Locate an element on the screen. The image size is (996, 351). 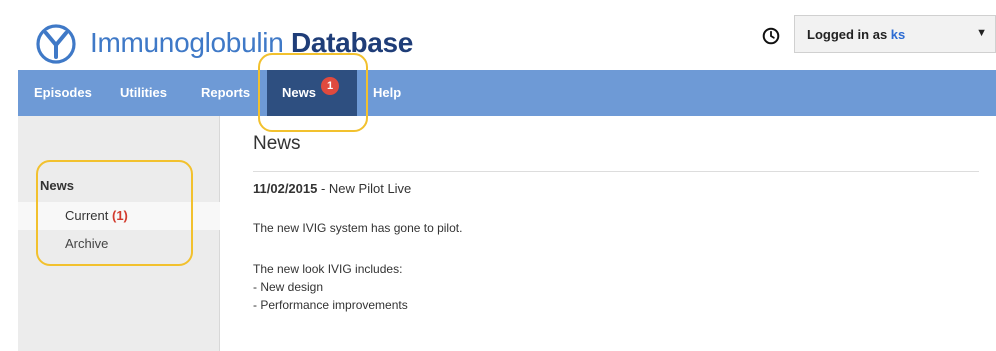
nav-item-reports: Reports is located at coordinates (225, 93).